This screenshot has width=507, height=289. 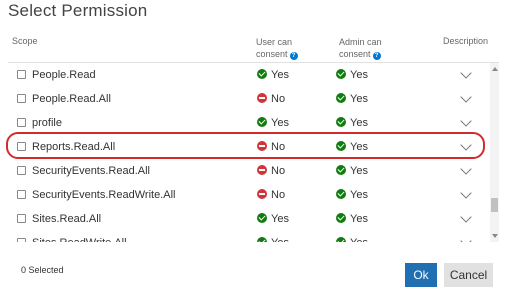 I want to click on permission-row: Reports.Read.All No Yes, so click(x=253, y=147).